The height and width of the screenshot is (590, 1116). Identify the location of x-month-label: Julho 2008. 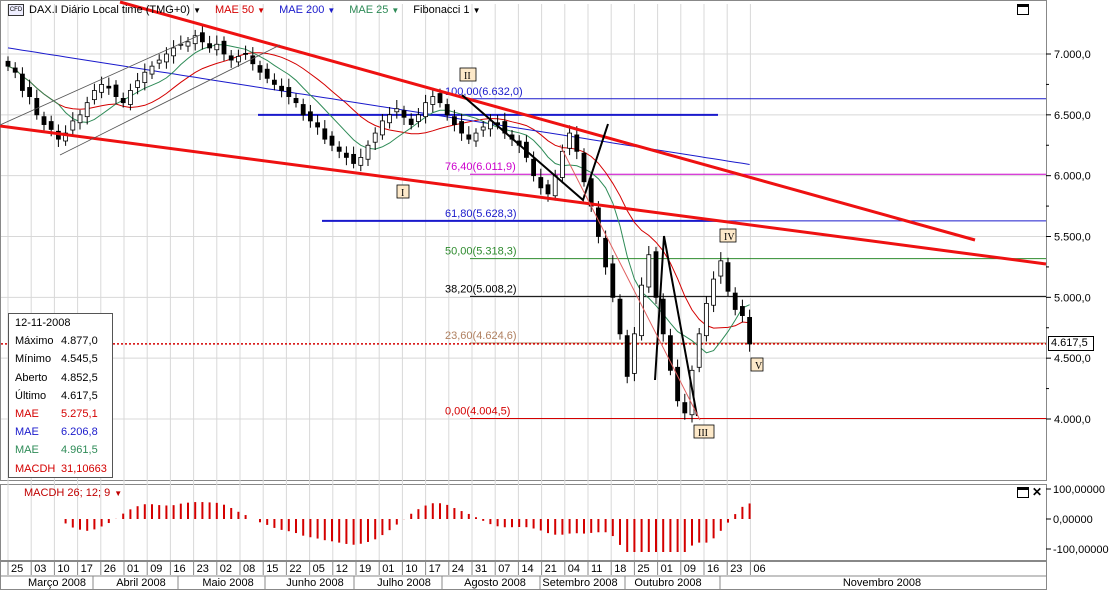
(404, 583).